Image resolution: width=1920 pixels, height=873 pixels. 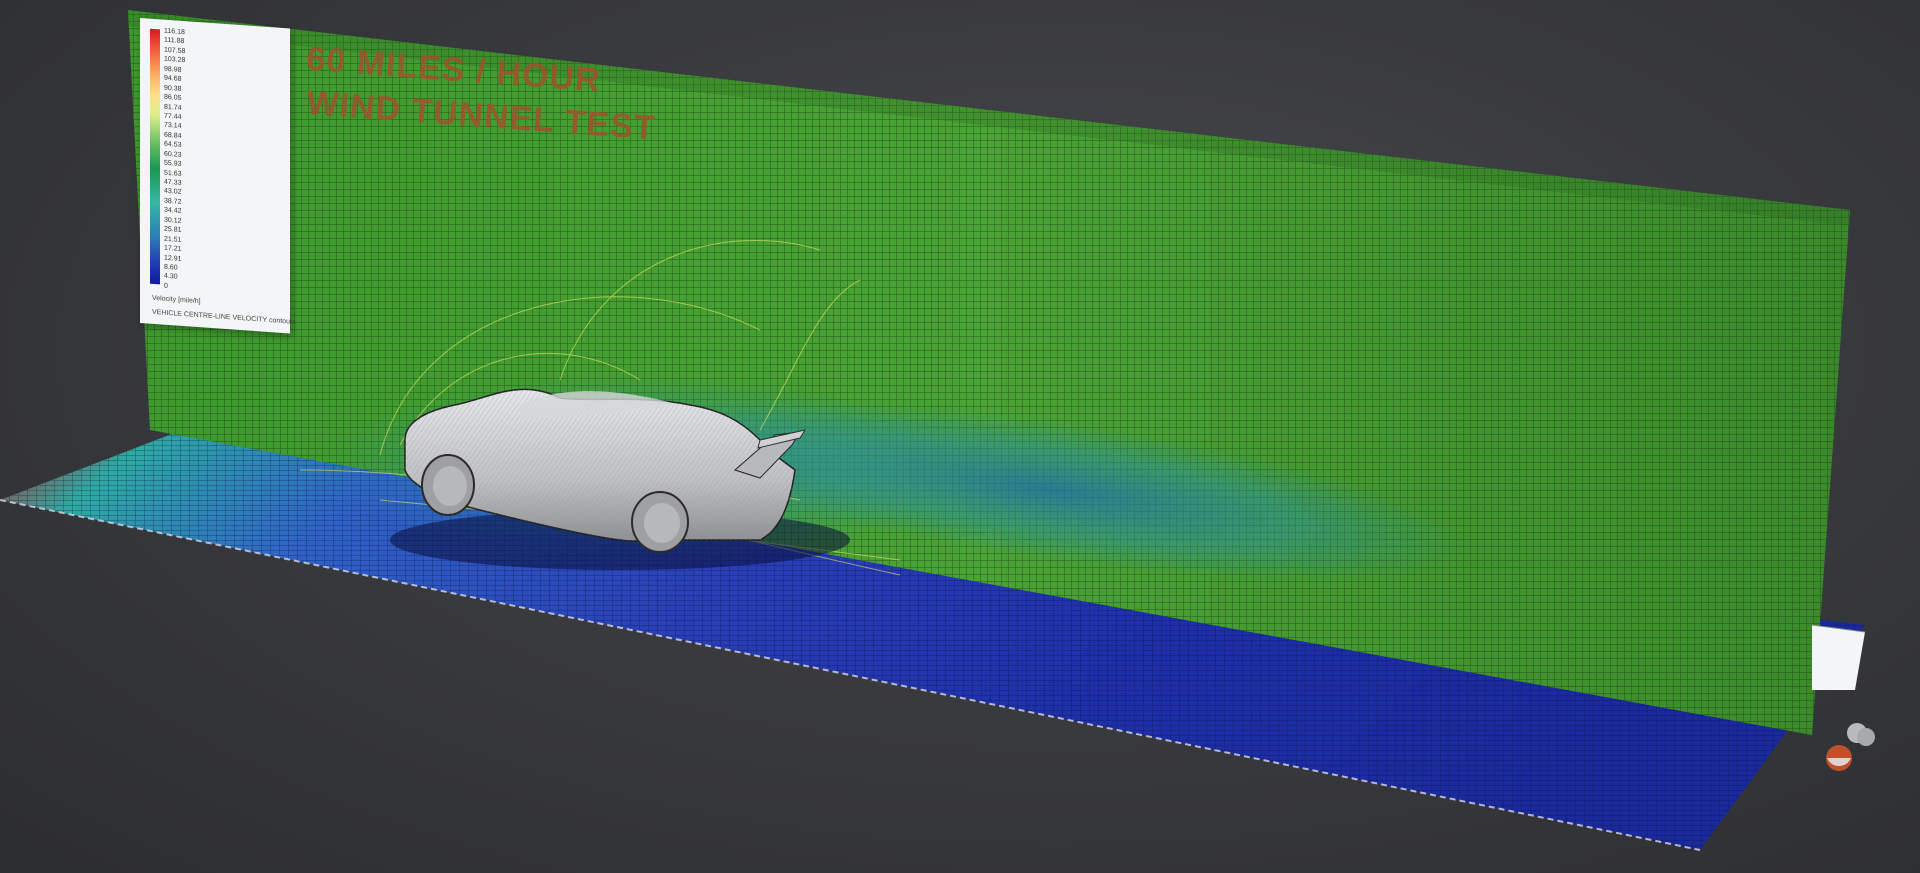 I want to click on legend-colorbar, so click(x=155, y=156).